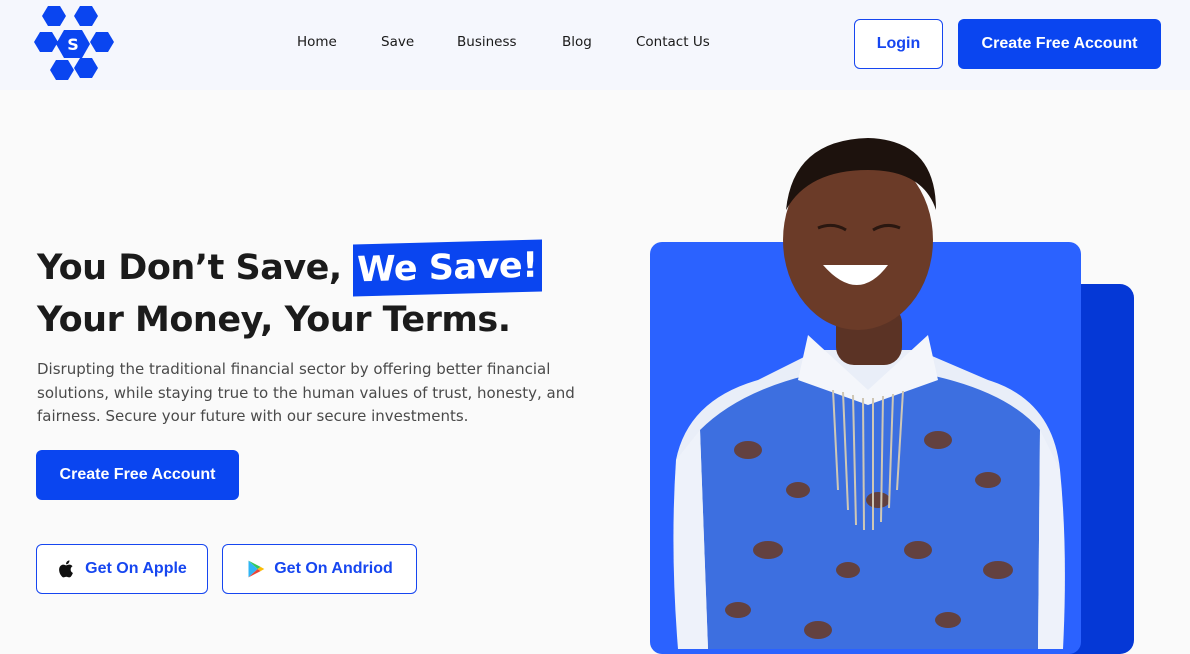 The width and height of the screenshot is (1190, 654). I want to click on nav-home: Home, so click(317, 42).